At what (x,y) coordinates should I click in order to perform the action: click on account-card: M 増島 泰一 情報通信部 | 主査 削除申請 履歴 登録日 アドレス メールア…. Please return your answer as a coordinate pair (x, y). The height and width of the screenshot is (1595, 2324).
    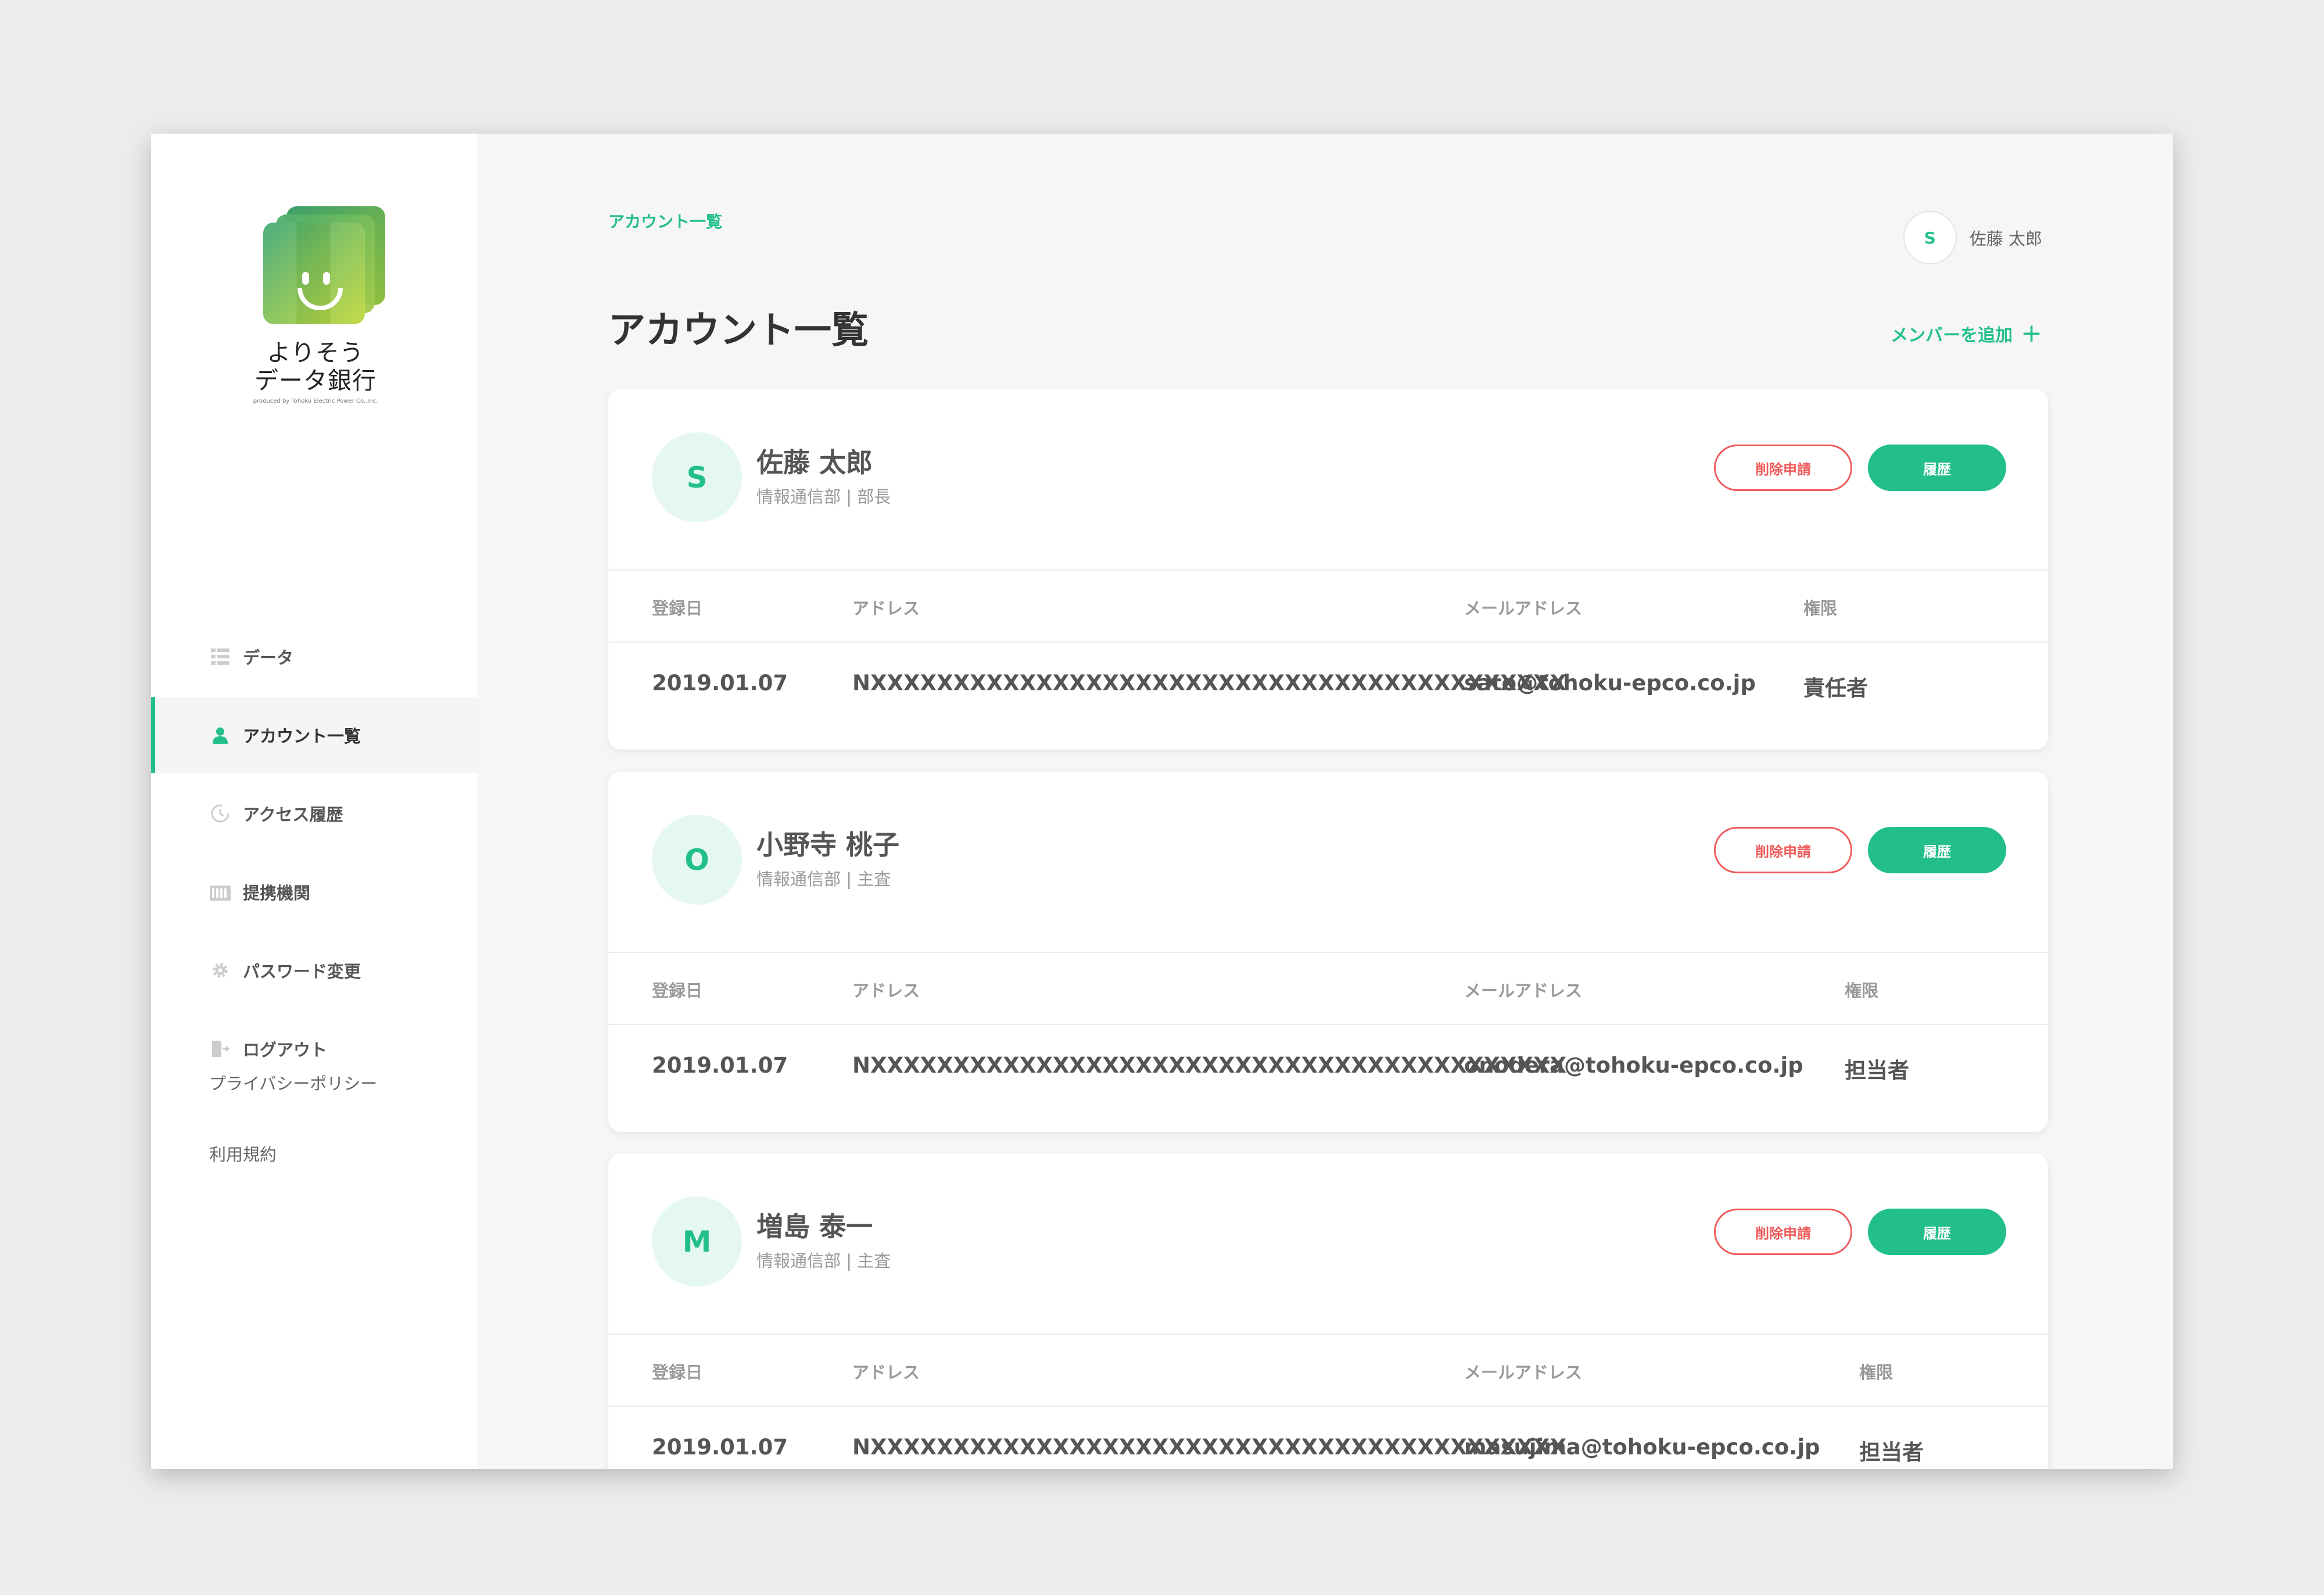
    Looking at the image, I should click on (1328, 1311).